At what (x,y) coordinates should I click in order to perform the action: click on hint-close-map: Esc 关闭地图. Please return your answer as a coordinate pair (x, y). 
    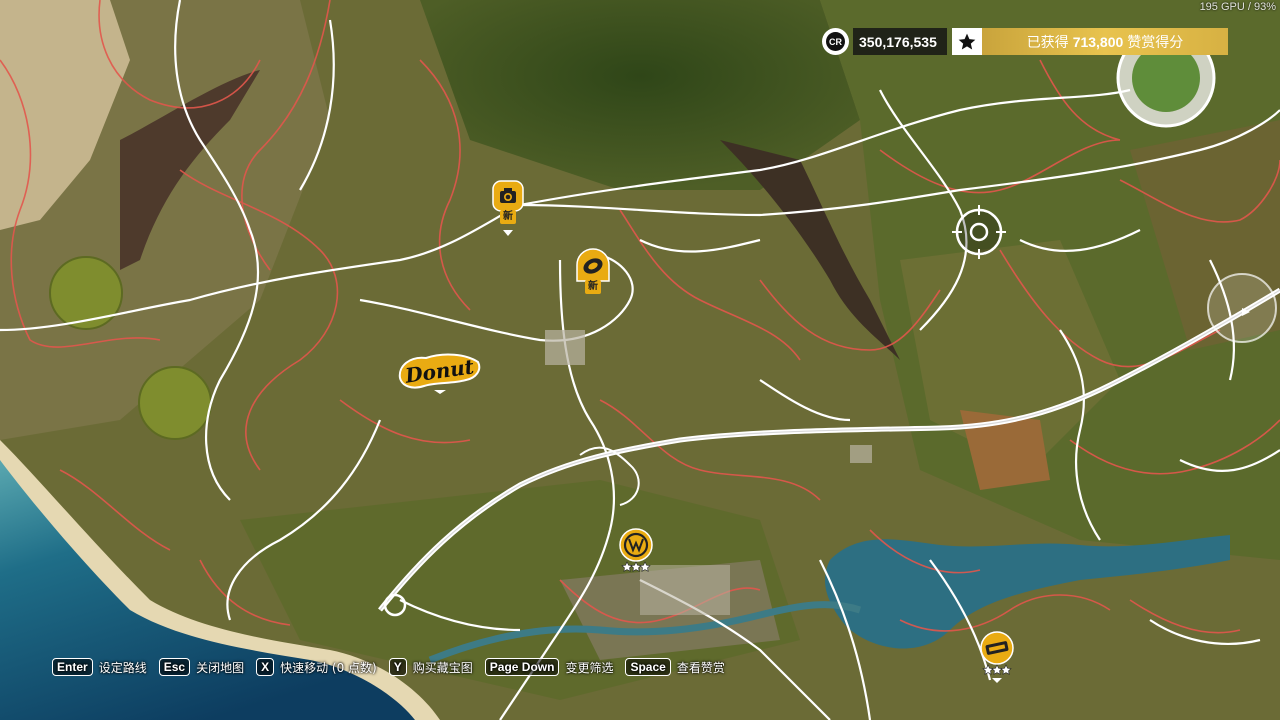
    Looking at the image, I should click on (201, 667).